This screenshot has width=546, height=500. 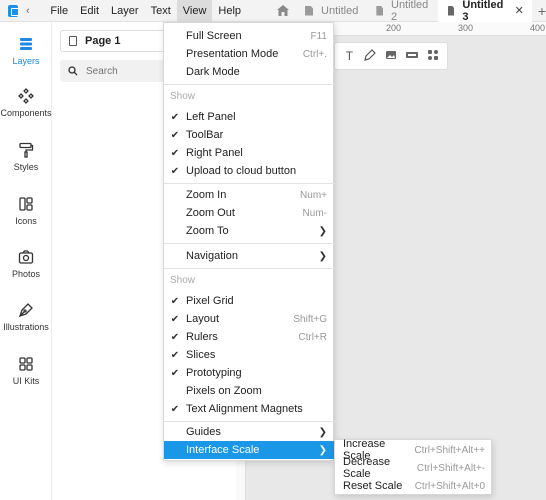 I want to click on menu-item-interface-scale: Interface Scale ❯, so click(x=249, y=450).